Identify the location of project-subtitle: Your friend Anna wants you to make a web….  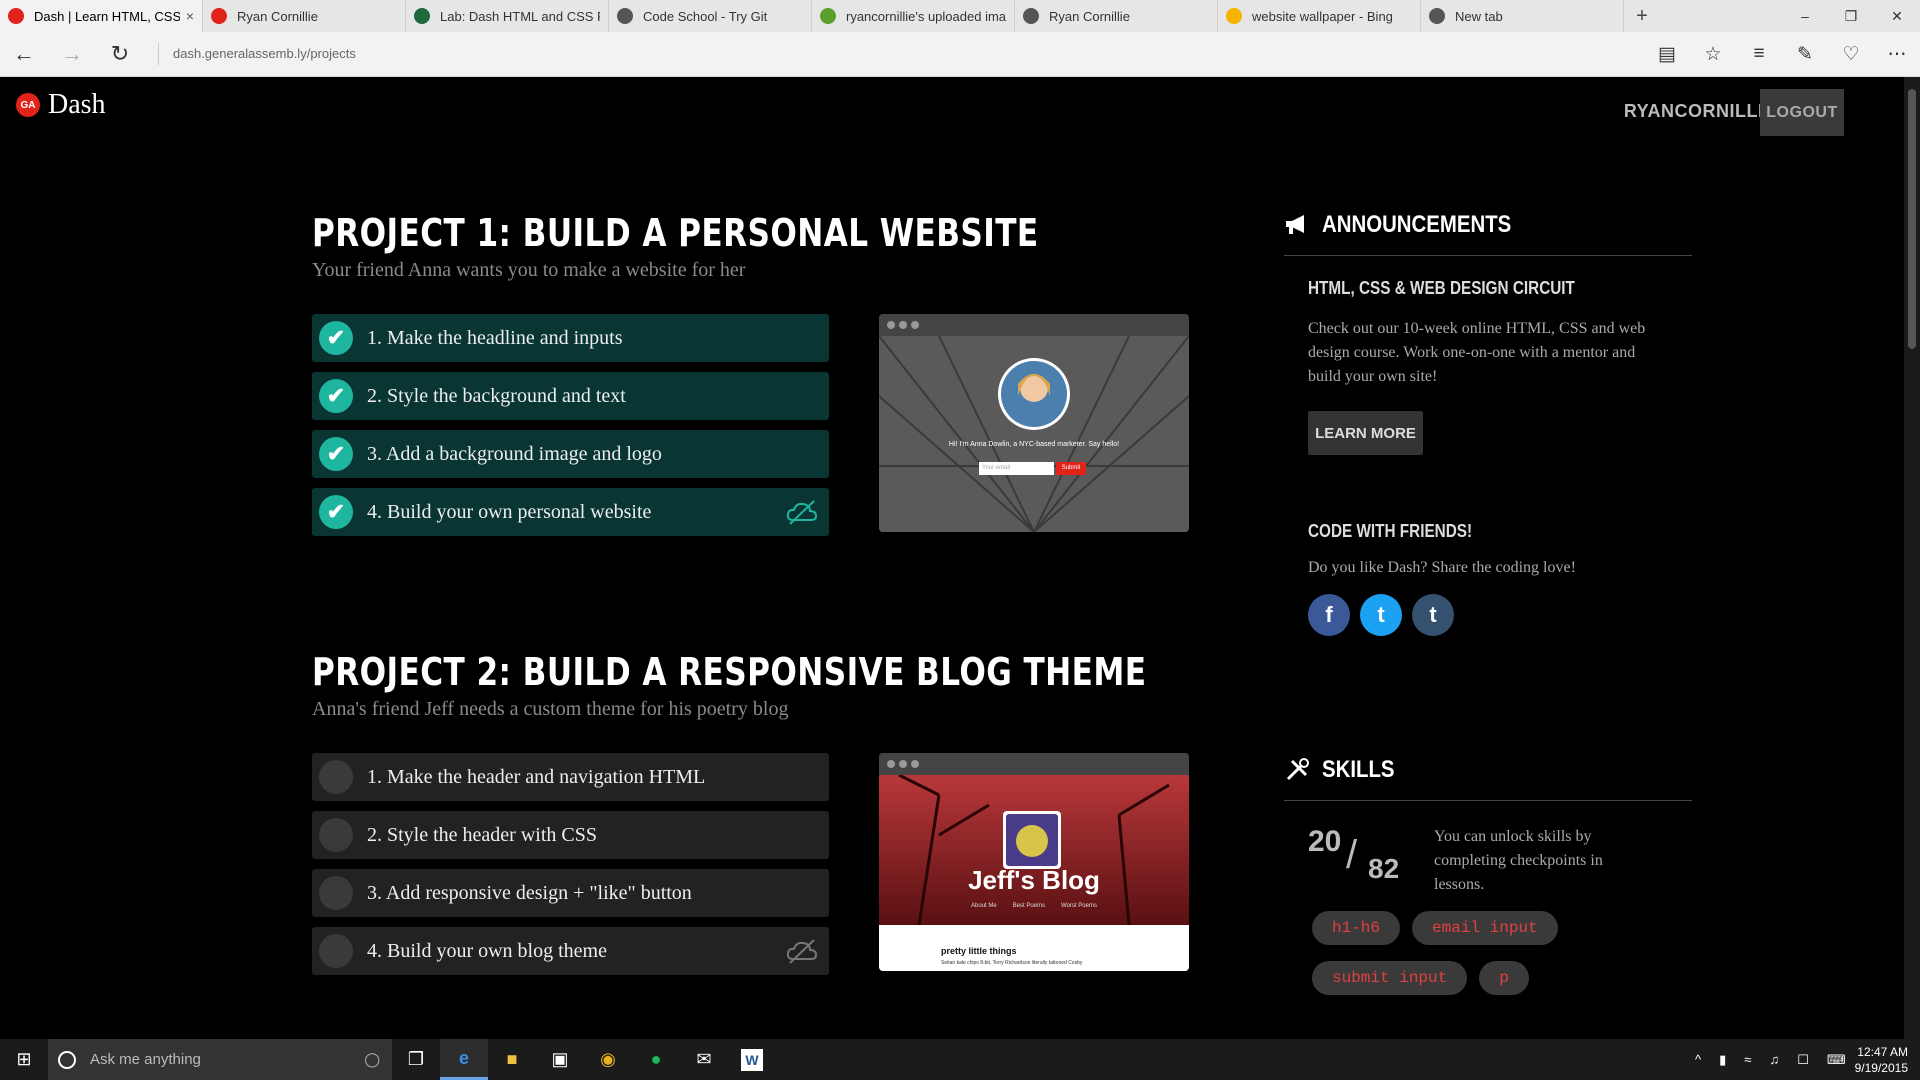
(529, 270).